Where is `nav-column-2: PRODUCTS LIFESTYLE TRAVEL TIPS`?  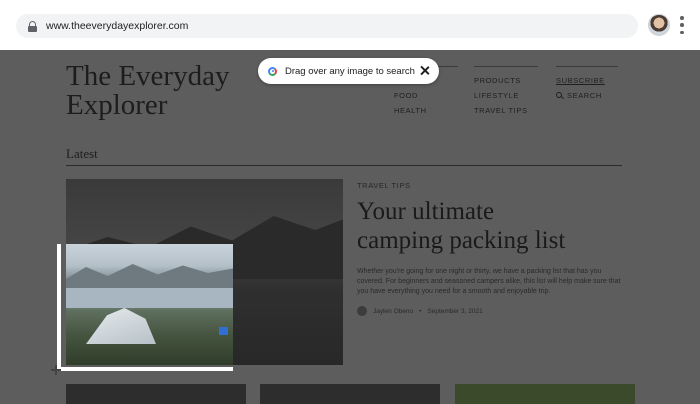 nav-column-2: PRODUCTS LIFESTYLE TRAVEL TIPS is located at coordinates (506, 92).